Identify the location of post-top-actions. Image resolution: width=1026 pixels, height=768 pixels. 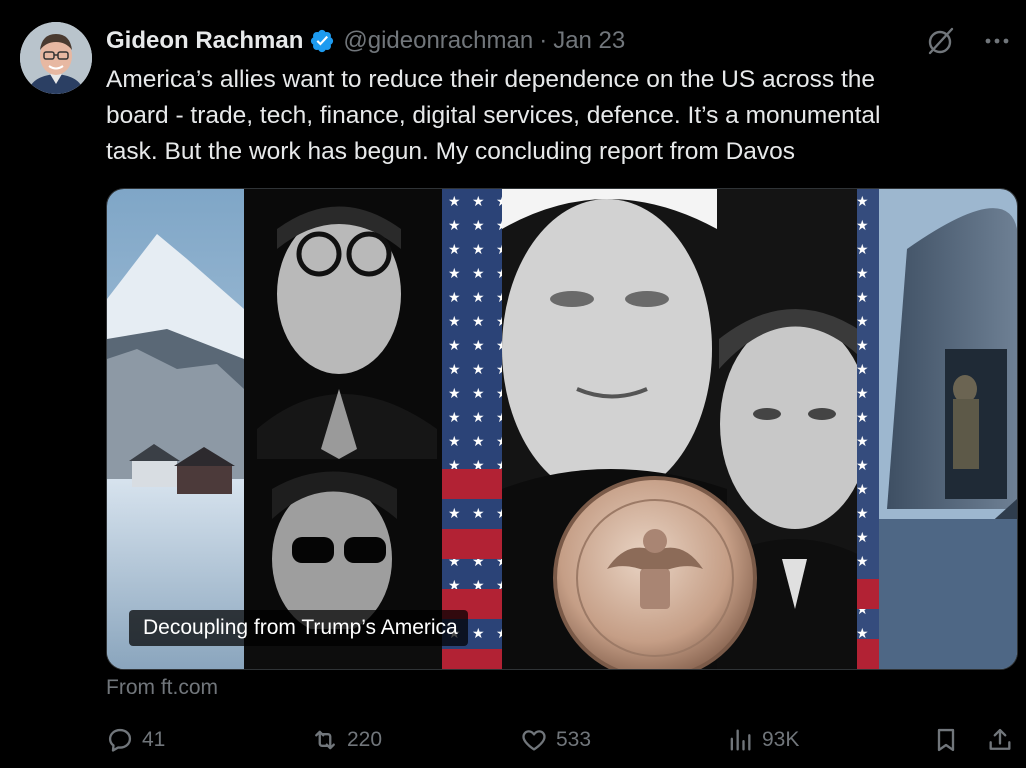
(969, 41).